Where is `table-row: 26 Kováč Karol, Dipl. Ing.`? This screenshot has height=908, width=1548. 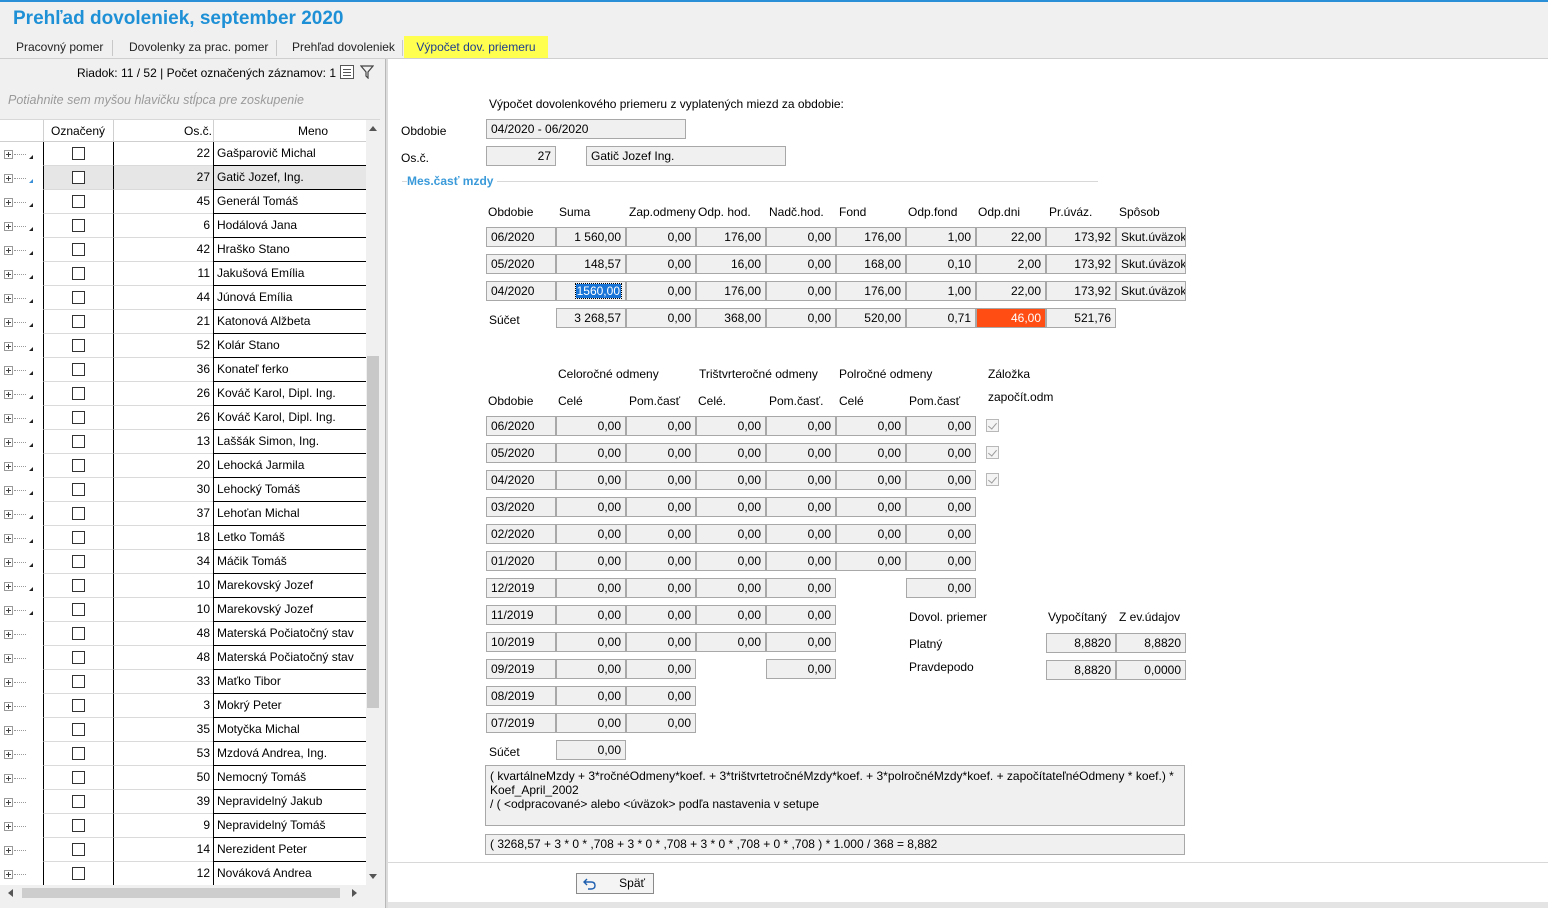
table-row: 26 Kováč Karol, Dipl. Ing. is located at coordinates (183, 418).